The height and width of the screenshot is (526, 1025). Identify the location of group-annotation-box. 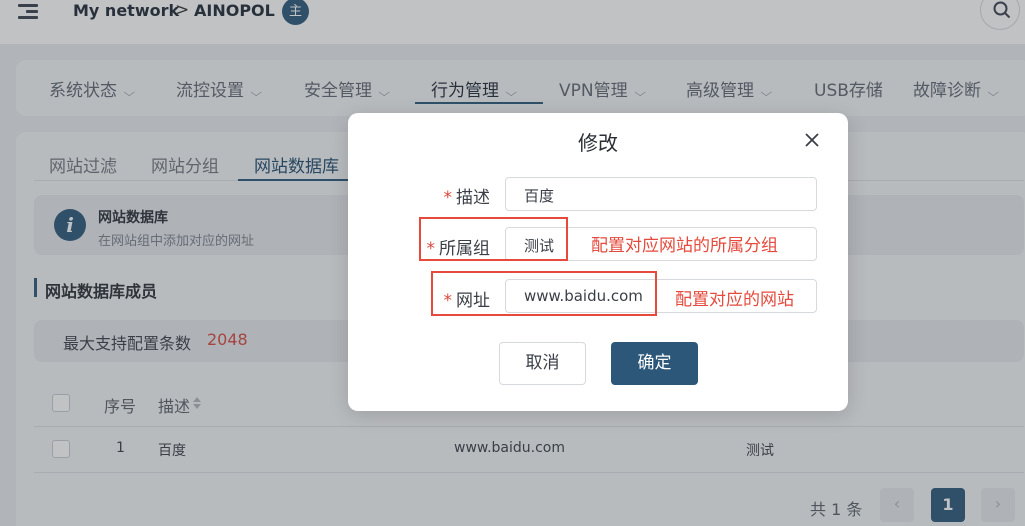
(493, 239).